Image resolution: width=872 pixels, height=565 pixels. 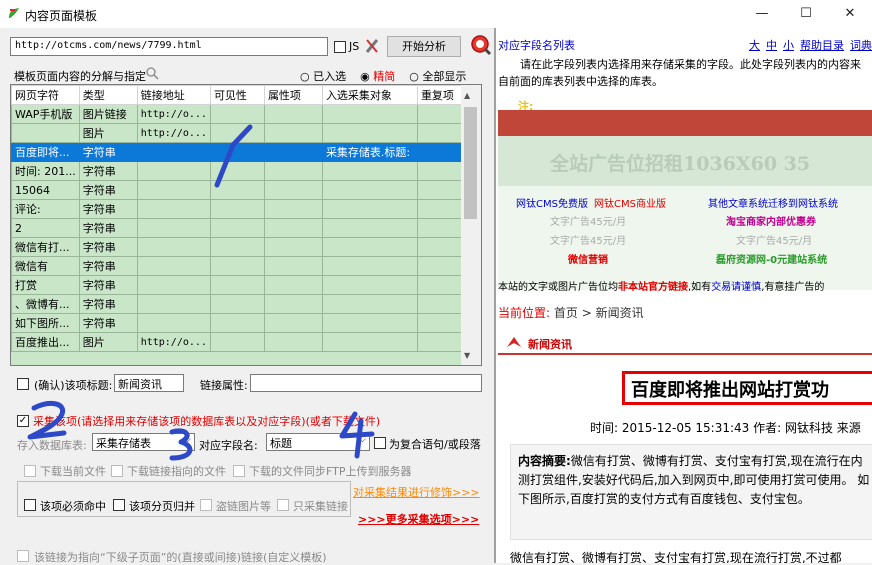 What do you see at coordinates (323, 76) in the screenshot?
I see `radio-selected-only: ○ 已入选` at bounding box center [323, 76].